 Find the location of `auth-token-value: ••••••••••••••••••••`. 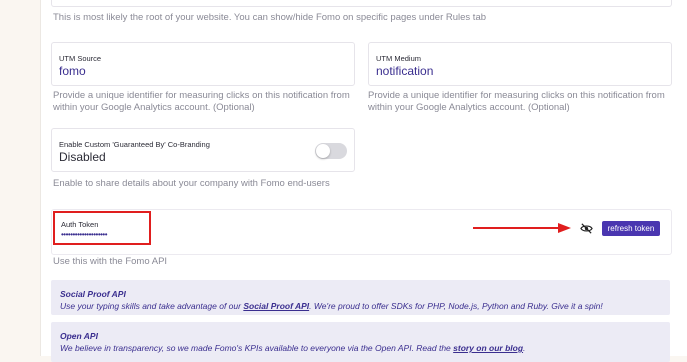

auth-token-value: •••••••••••••••••••• is located at coordinates (84, 234).